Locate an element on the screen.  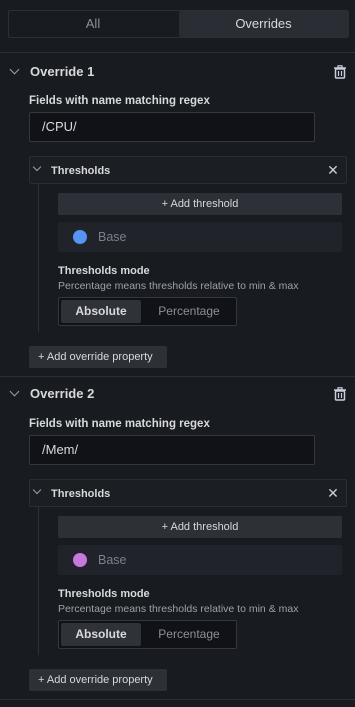
override-title: Override 1 is located at coordinates (62, 71).